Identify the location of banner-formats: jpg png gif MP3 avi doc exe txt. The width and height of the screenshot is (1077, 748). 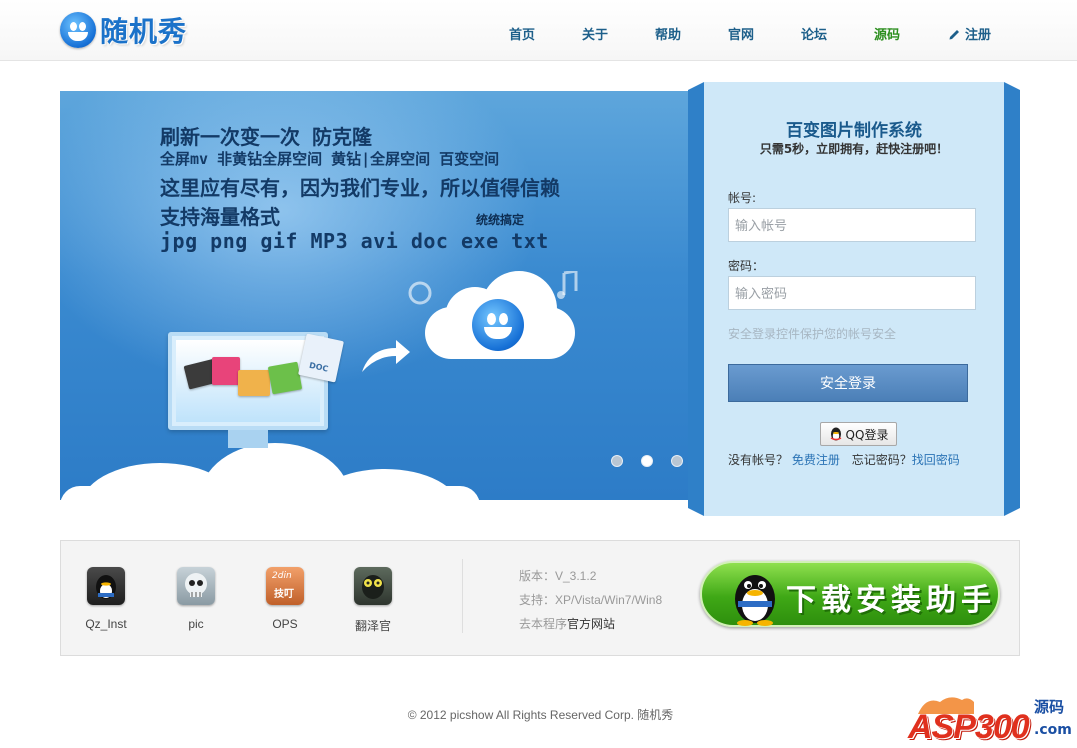
(354, 241).